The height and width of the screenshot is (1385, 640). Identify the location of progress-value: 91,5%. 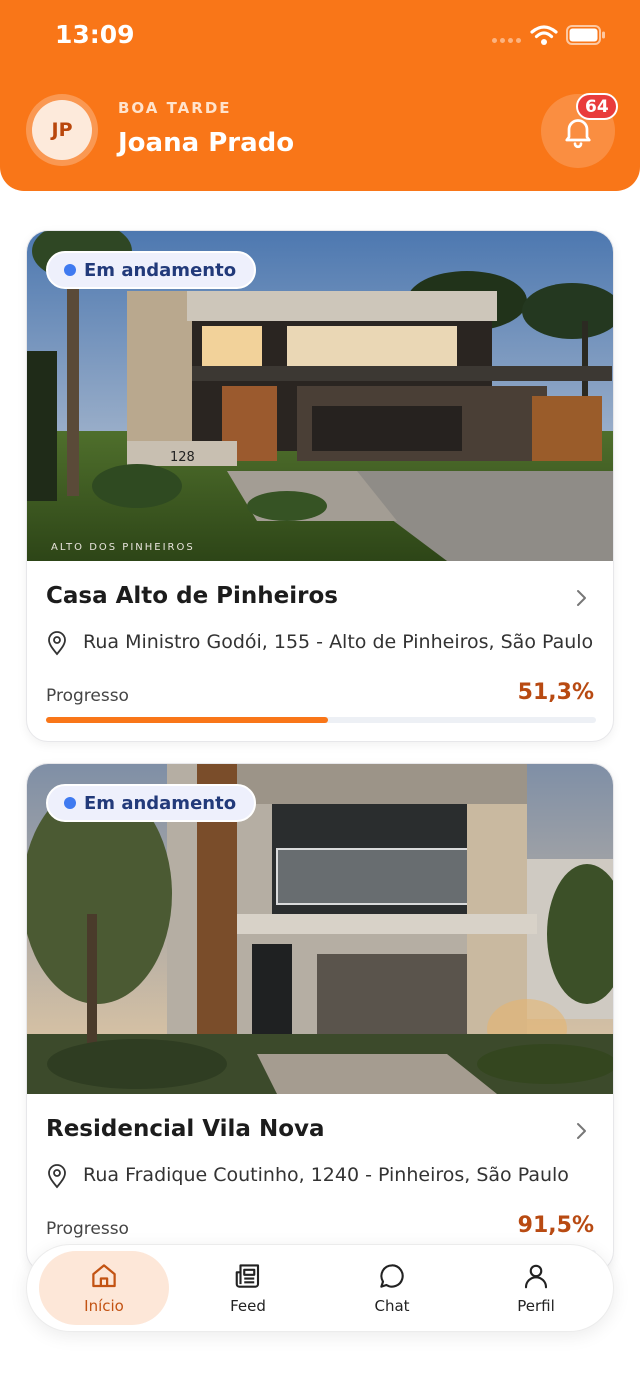
(555, 1225).